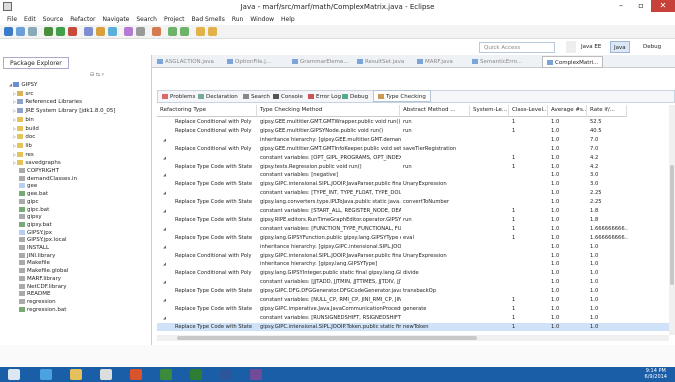 The image size is (675, 382). What do you see at coordinates (59, 155) in the screenshot?
I see `tree-item: ▷ res` at bounding box center [59, 155].